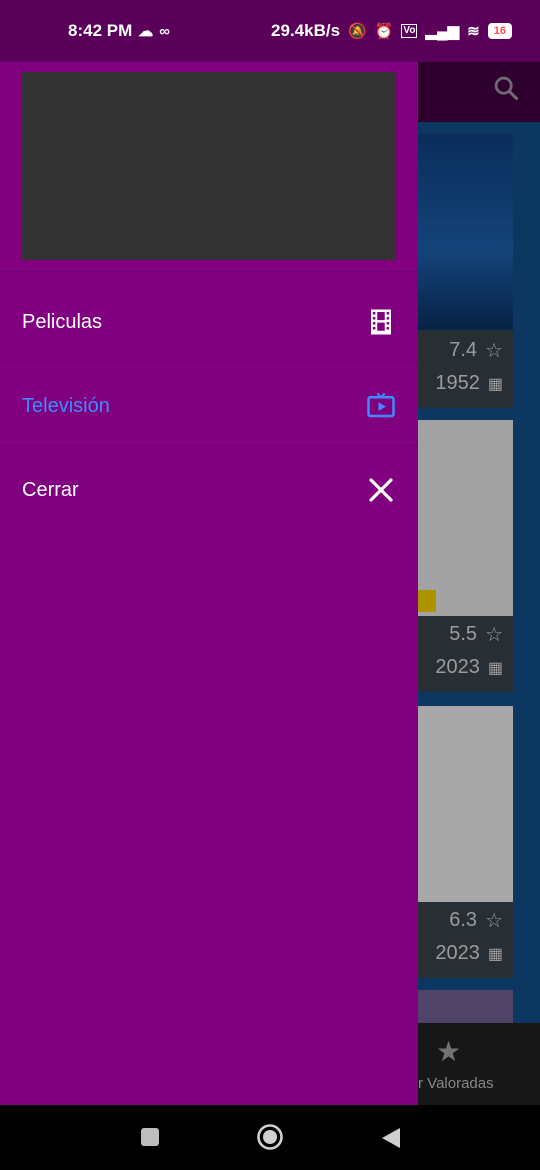 The image size is (540, 1170). What do you see at coordinates (306, 30) in the screenshot?
I see `network-speed: 29.4kB/s` at bounding box center [306, 30].